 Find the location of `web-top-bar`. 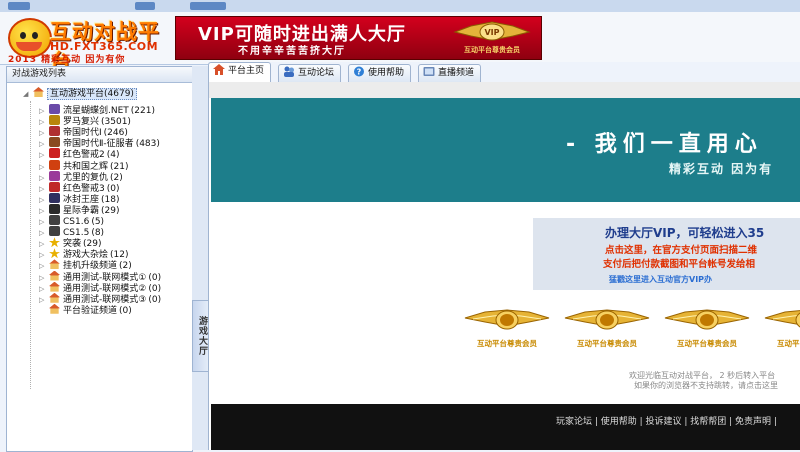

web-top-bar is located at coordinates (504, 90).